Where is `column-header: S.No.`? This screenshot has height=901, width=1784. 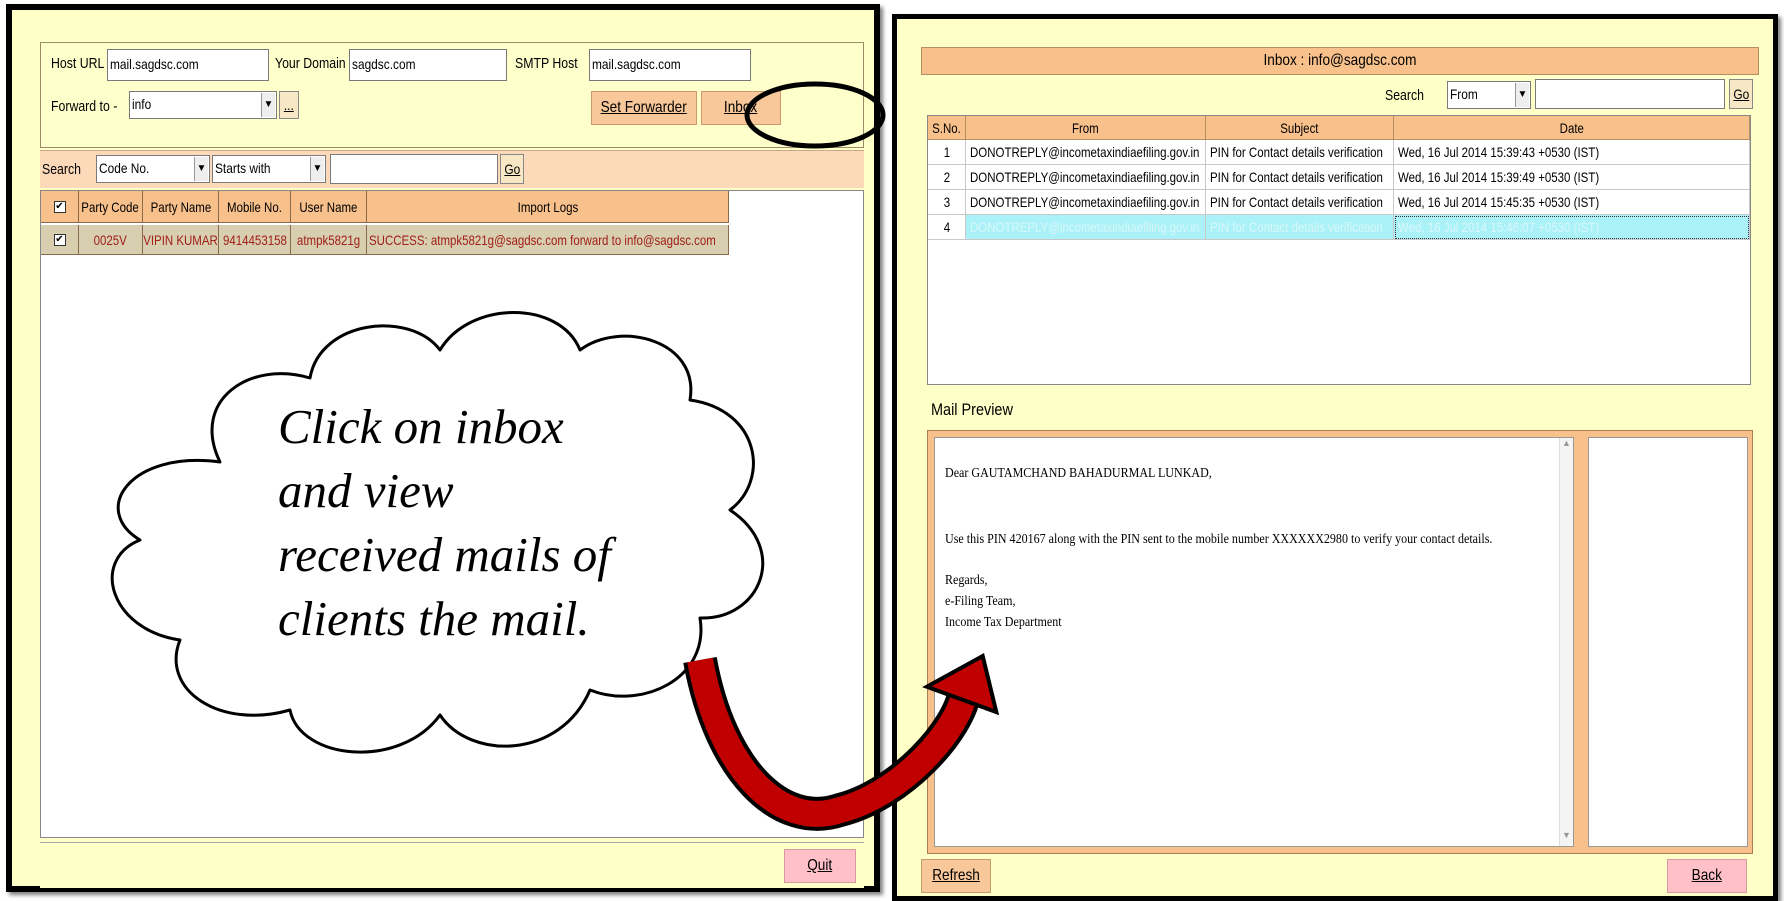
column-header: S.No. is located at coordinates (947, 128).